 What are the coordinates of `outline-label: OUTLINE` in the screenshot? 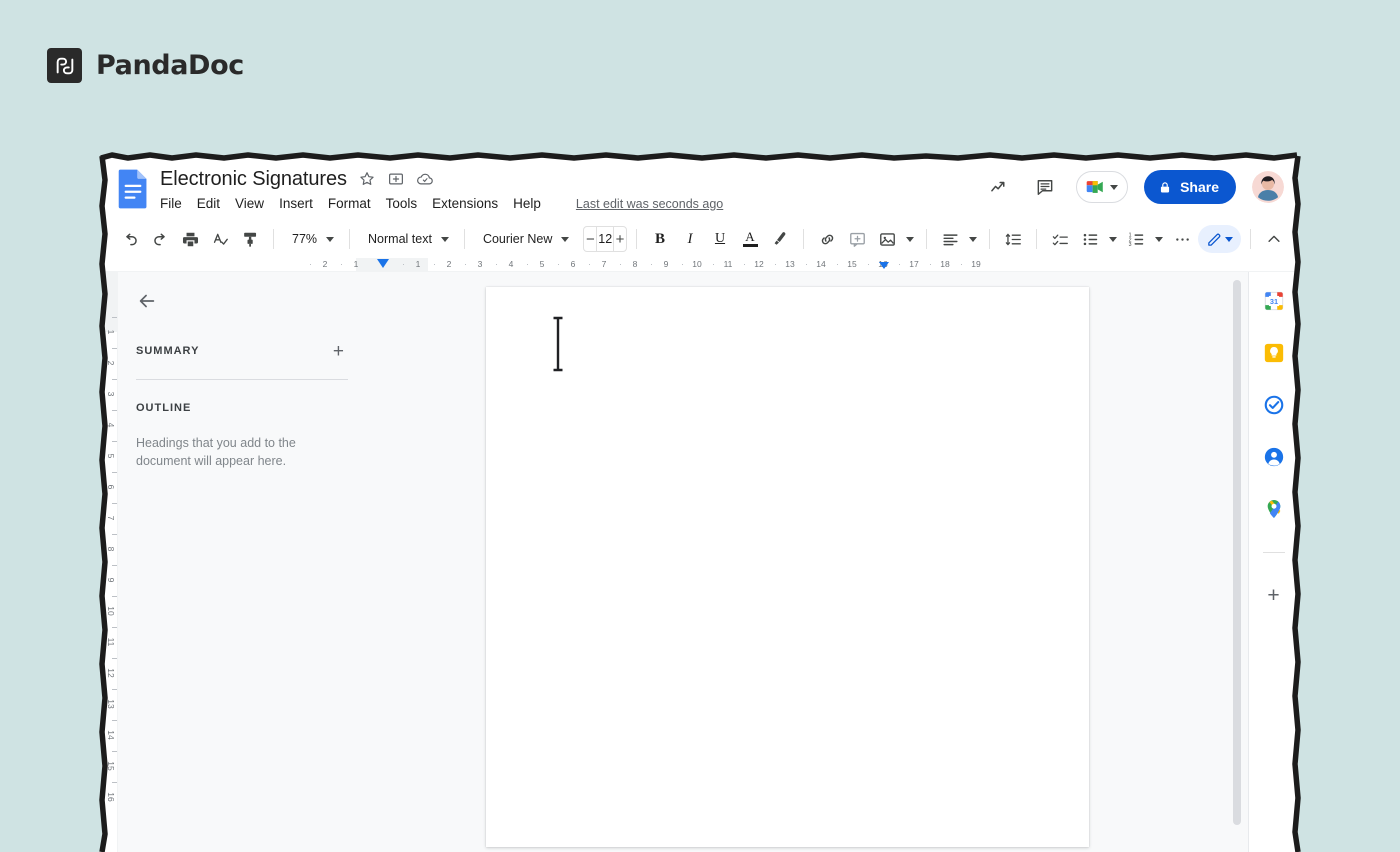 It's located at (163, 408).